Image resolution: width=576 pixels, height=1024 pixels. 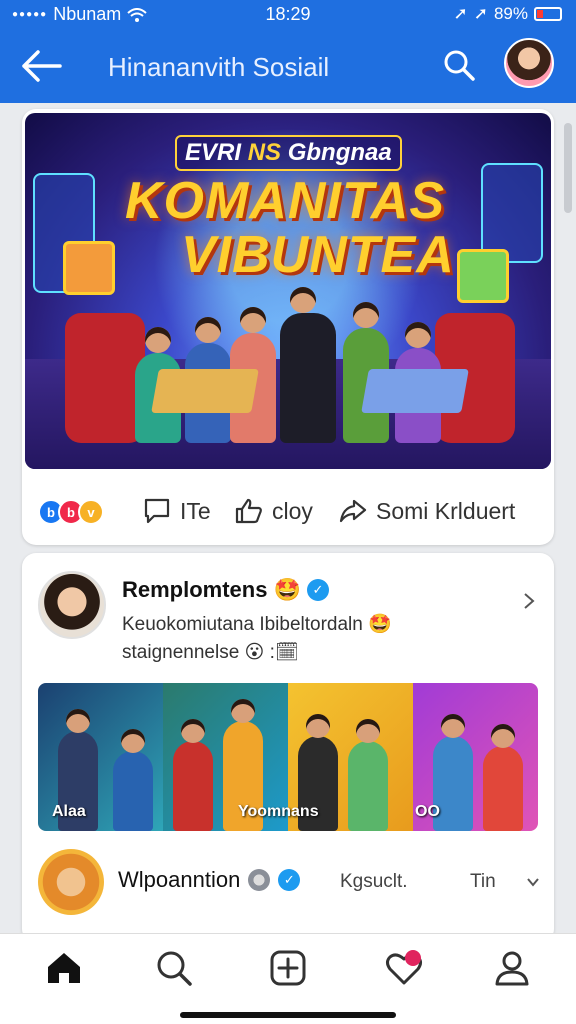 What do you see at coordinates (219, 67) in the screenshot?
I see `page-title: Hinananvith Sosiail` at bounding box center [219, 67].